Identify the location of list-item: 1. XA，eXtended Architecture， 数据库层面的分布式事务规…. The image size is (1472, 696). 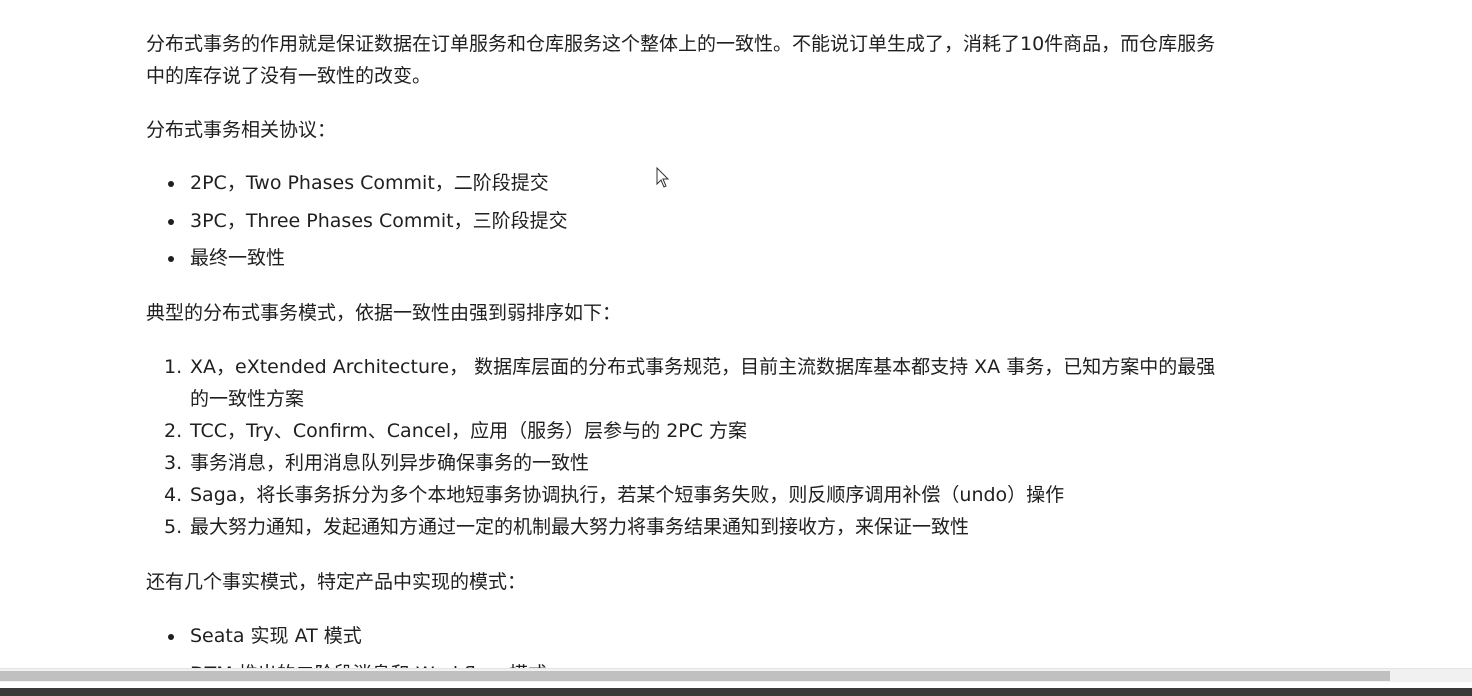
(683, 383).